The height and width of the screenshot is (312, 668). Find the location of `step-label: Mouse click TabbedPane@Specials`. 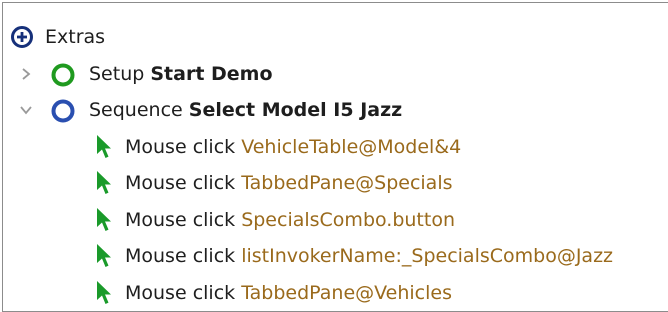

step-label: Mouse click TabbedPane@Specials is located at coordinates (289, 183).